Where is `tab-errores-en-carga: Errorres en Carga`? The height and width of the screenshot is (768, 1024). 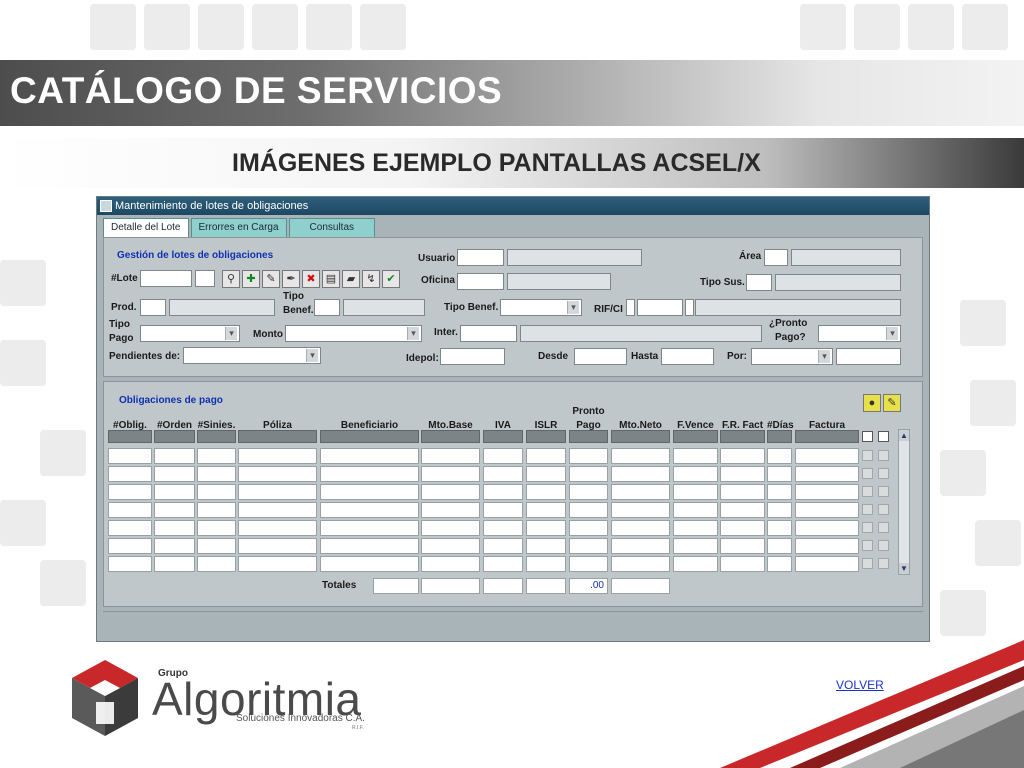 tab-errores-en-carga: Errorres en Carga is located at coordinates (238, 227).